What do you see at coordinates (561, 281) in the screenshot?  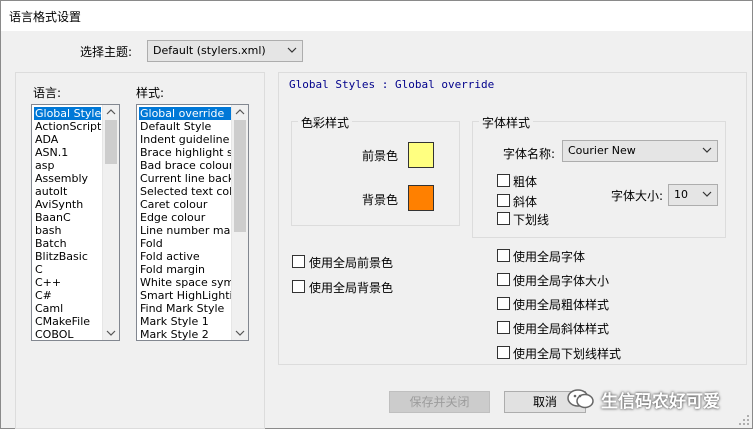 I see `use-global-font-size-label: 使用全局字体大小` at bounding box center [561, 281].